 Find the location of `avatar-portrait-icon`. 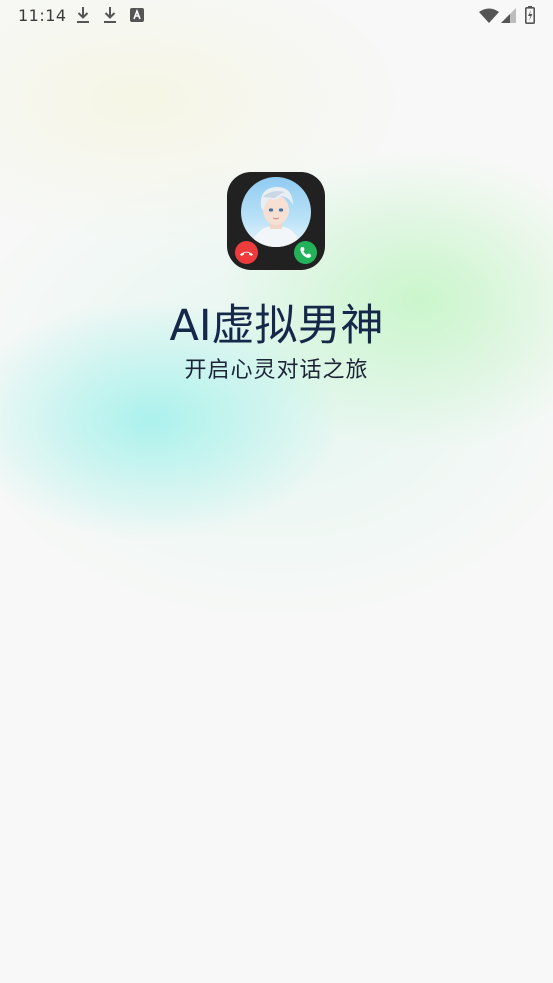

avatar-portrait-icon is located at coordinates (276, 216).